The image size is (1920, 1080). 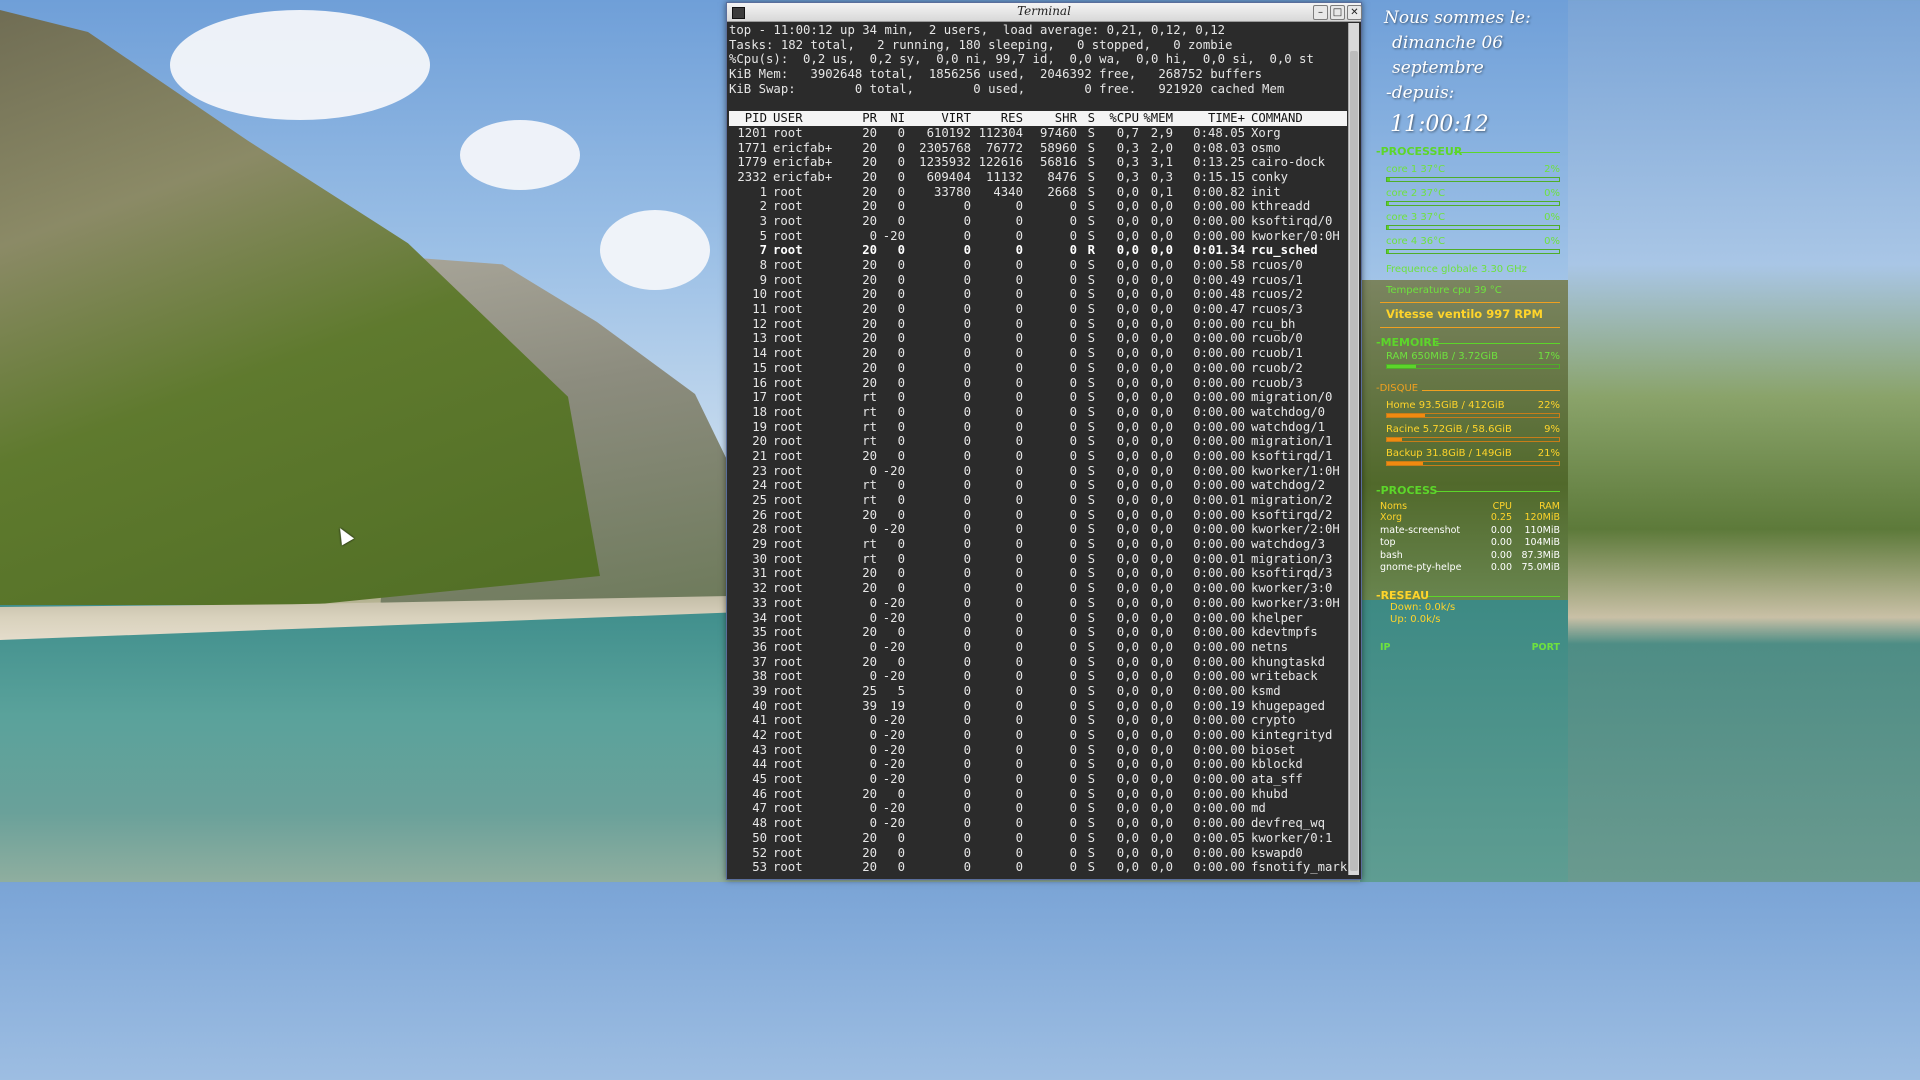 I want to click on cell-pid: 1, so click(x=763, y=191).